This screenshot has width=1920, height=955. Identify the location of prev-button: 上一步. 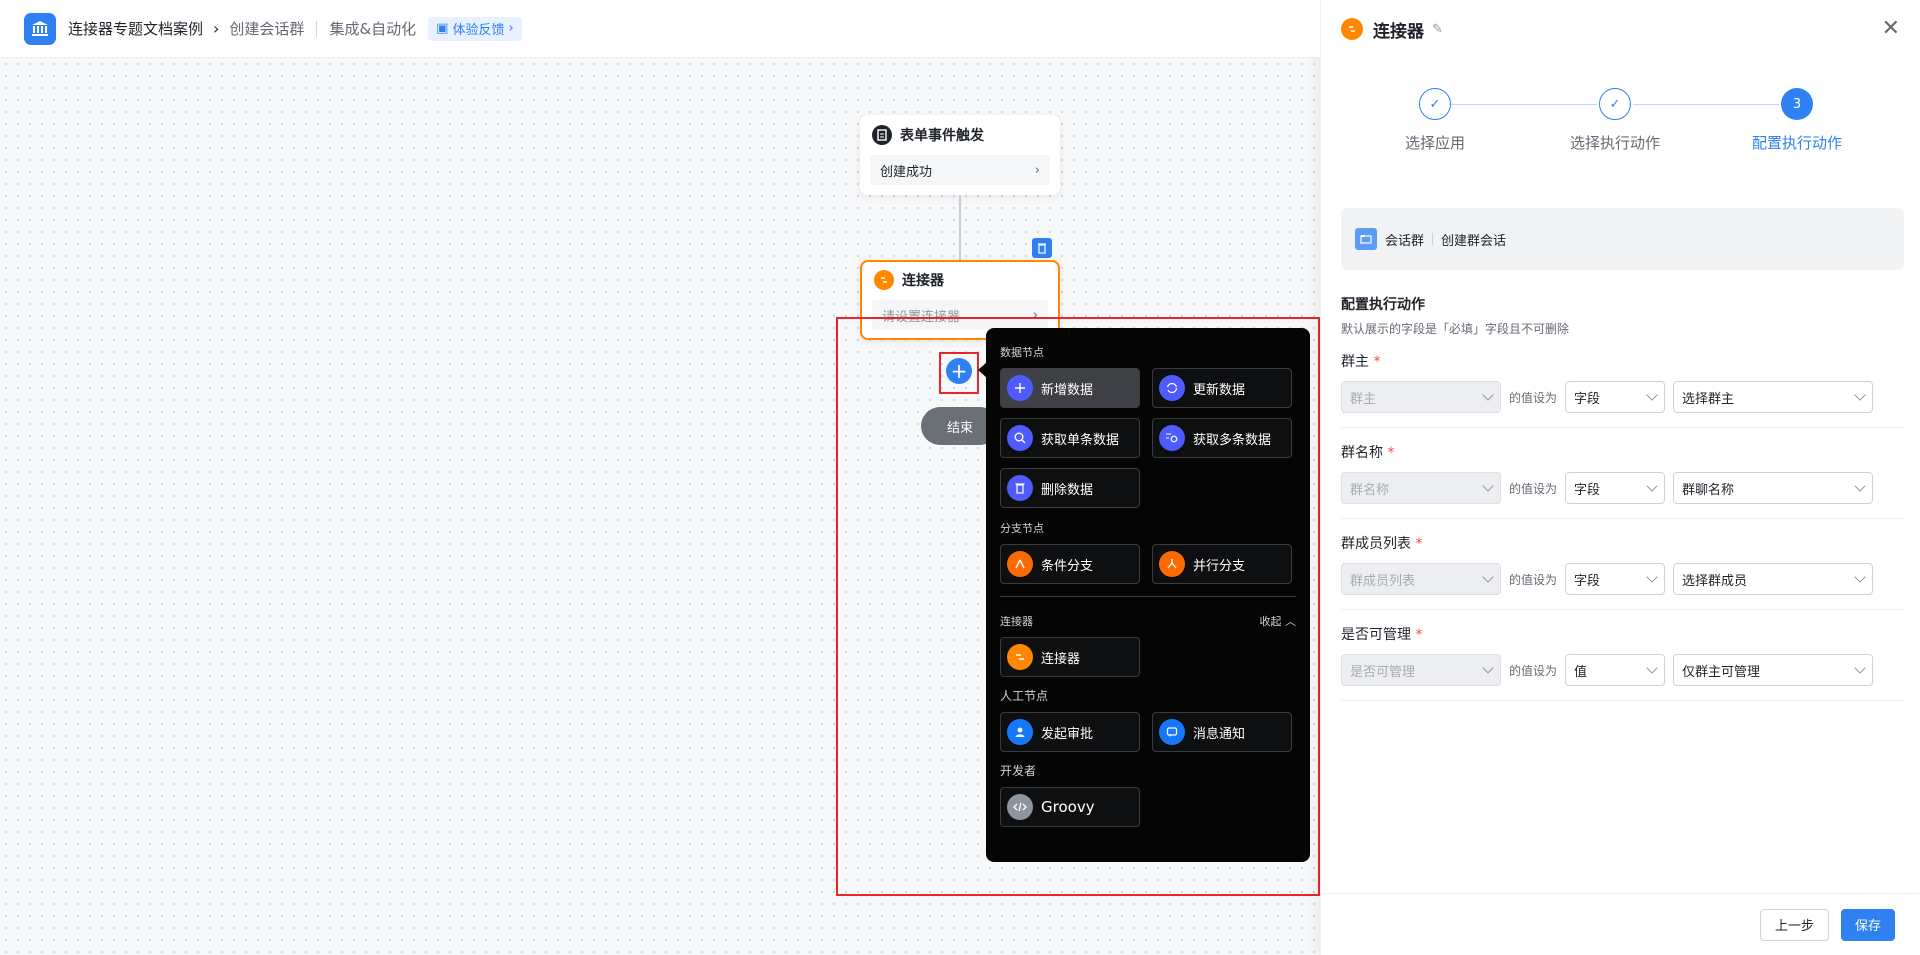
(1794, 924).